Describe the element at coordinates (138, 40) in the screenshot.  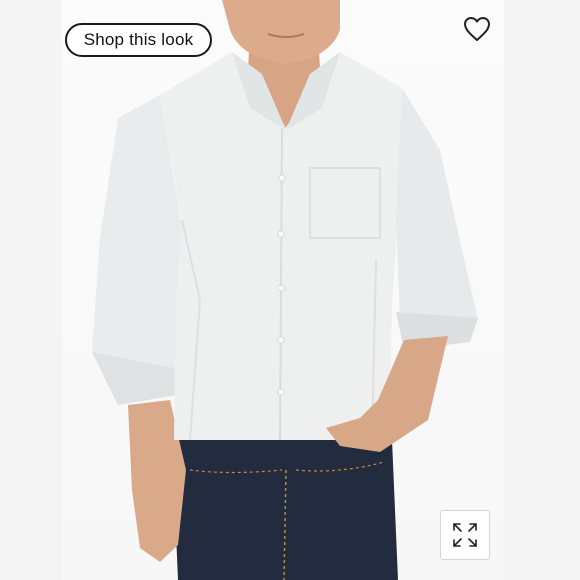
I see `shop-this-look-button: Shop this look` at that location.